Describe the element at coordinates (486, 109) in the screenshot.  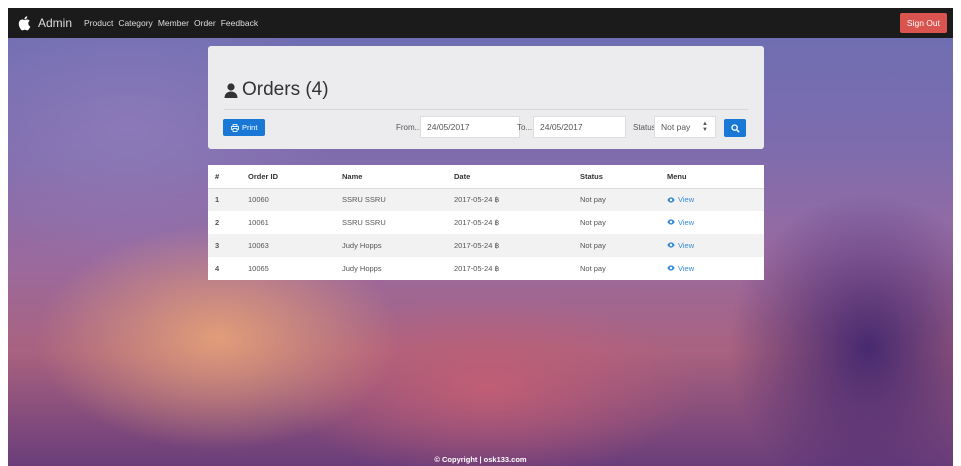
I see `divider` at that location.